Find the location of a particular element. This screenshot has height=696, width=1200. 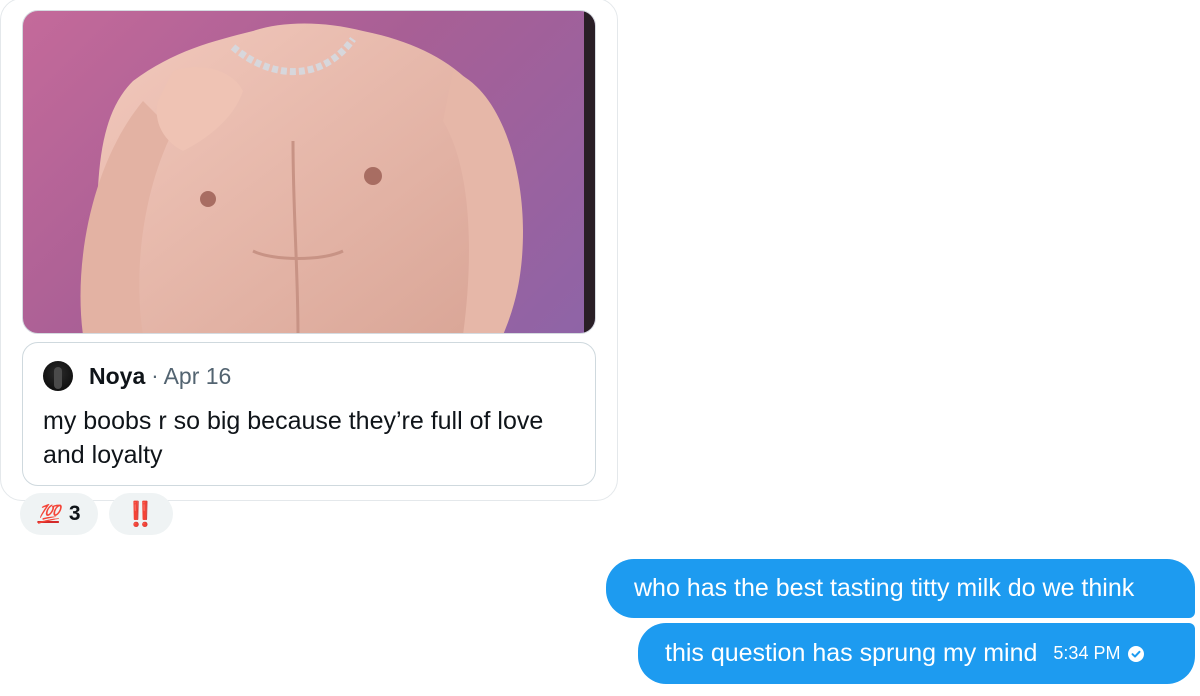

message-bubble: this question has sprung my mind 5:34 PM is located at coordinates (916, 653).